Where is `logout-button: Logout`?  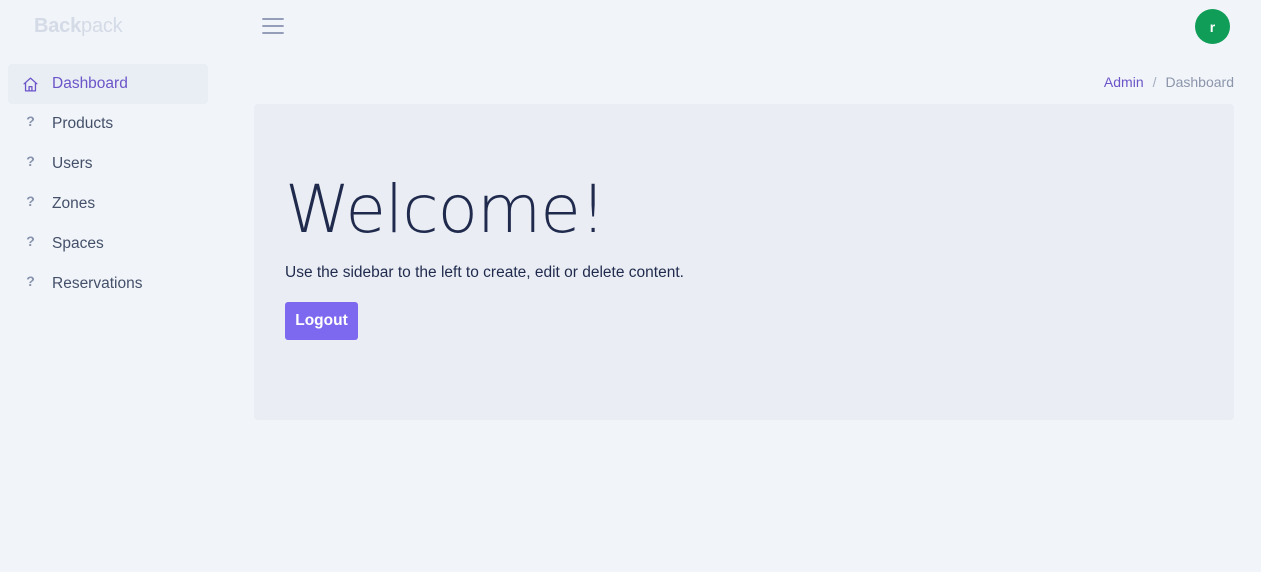
logout-button: Logout is located at coordinates (321, 321).